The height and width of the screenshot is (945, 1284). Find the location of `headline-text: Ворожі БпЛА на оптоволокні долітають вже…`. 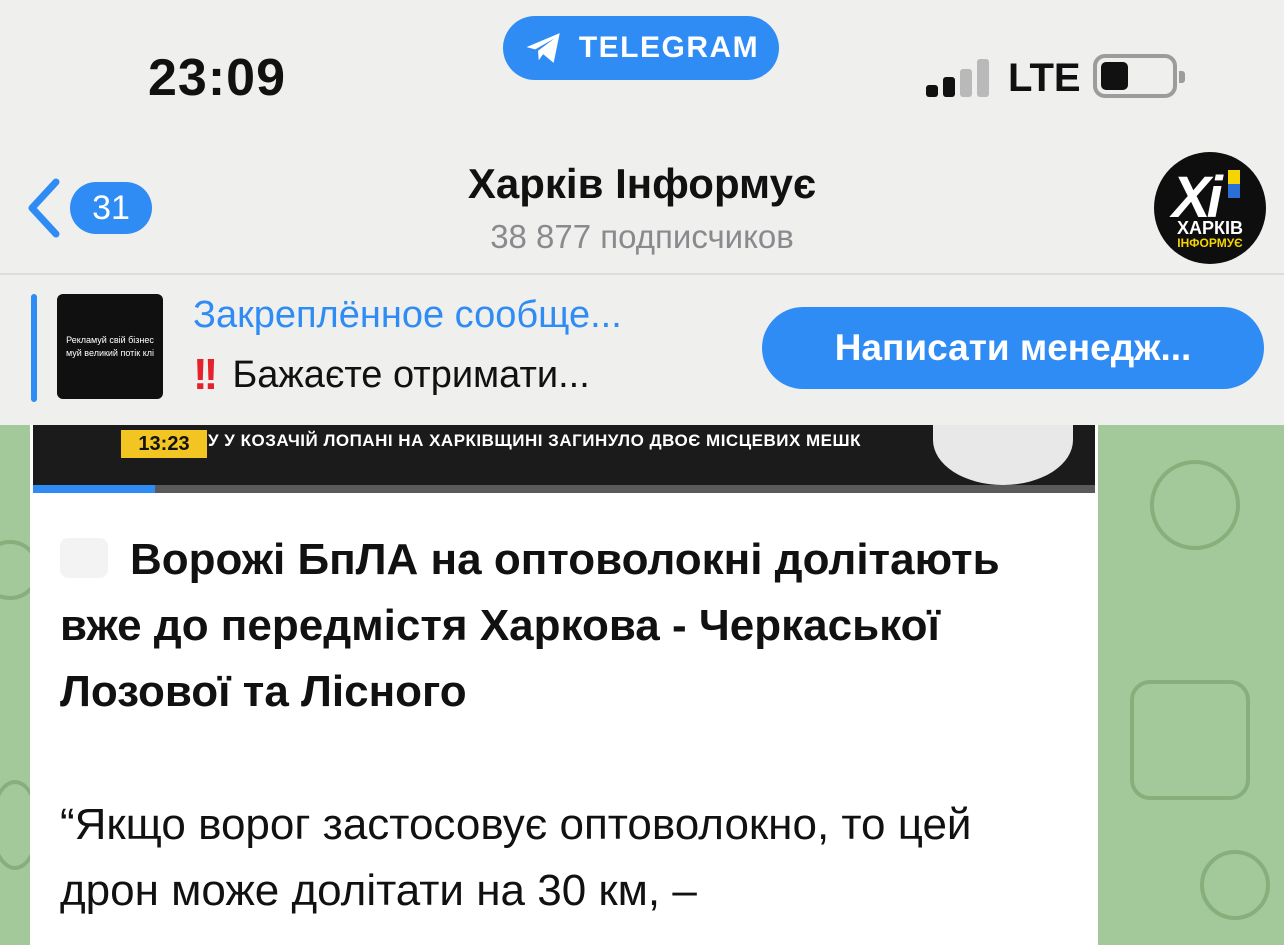

headline-text: Ворожі БпЛА на оптоволокні долітають вже… is located at coordinates (530, 625).